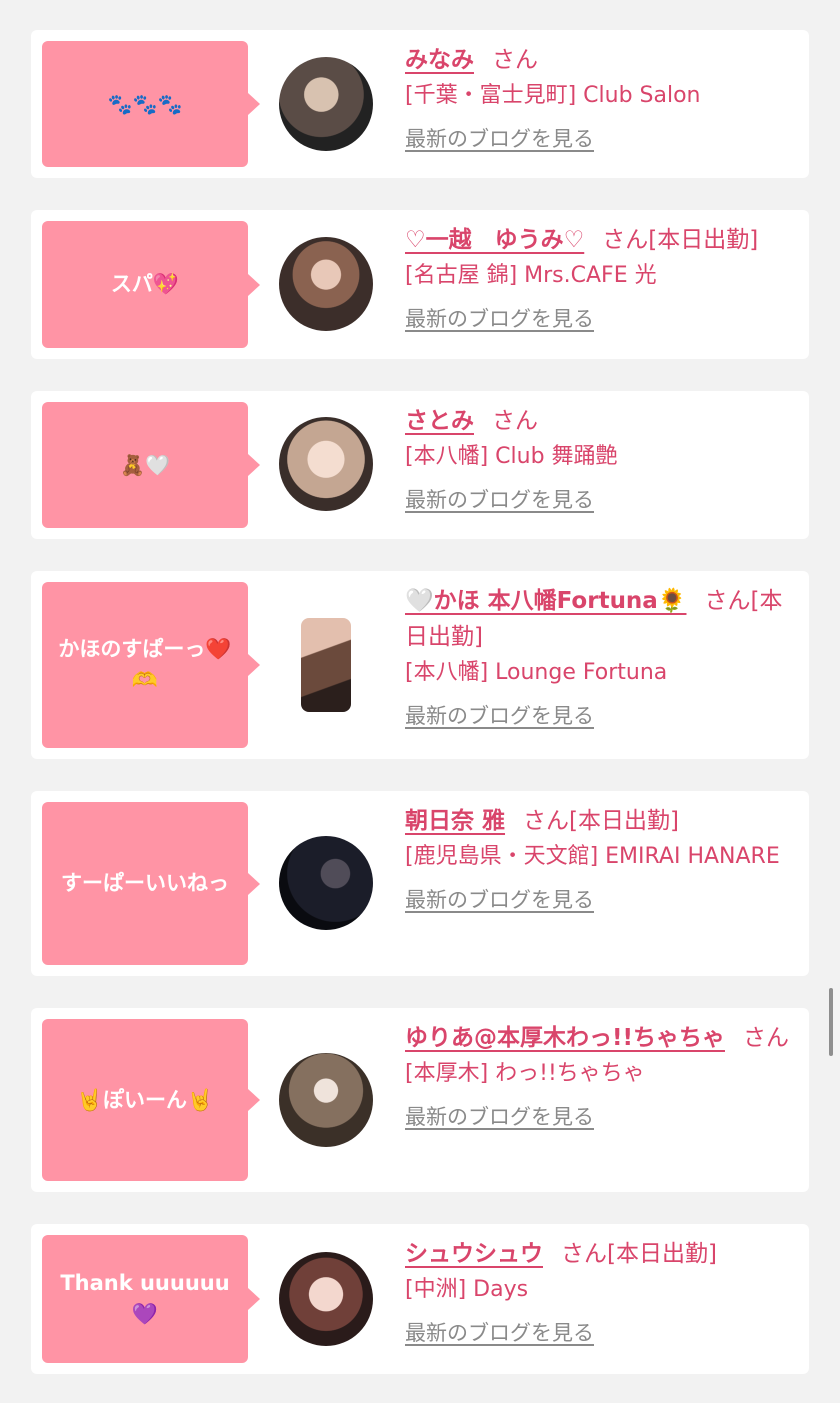 This screenshot has height=1403, width=840. What do you see at coordinates (545, 601) in the screenshot?
I see `profile-name-link: 🤍かほ 本八幡Fortuna🌻` at bounding box center [545, 601].